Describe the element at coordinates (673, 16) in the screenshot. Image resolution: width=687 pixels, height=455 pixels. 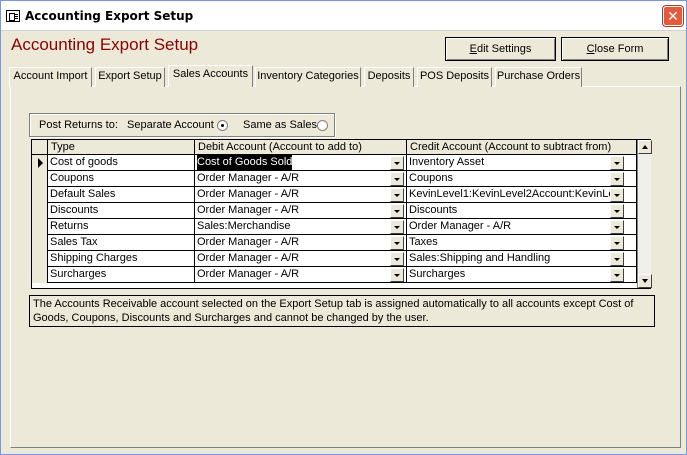
I see `close-icon: ✕` at that location.